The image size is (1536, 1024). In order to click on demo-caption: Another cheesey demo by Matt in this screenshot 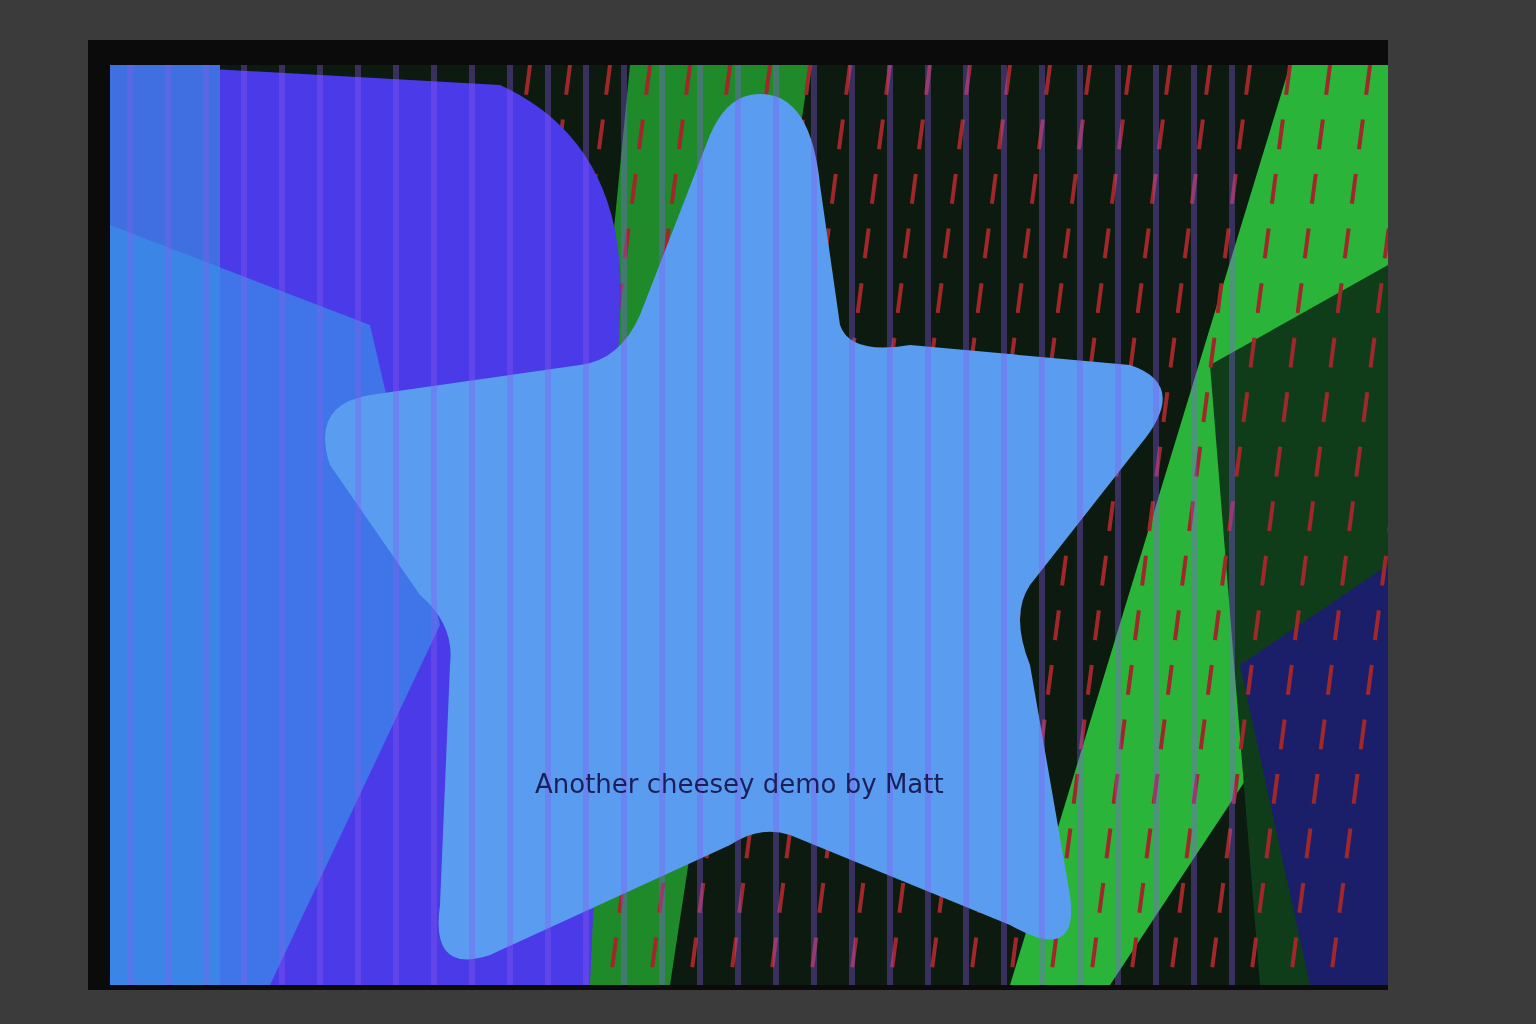, I will do `click(739, 784)`.